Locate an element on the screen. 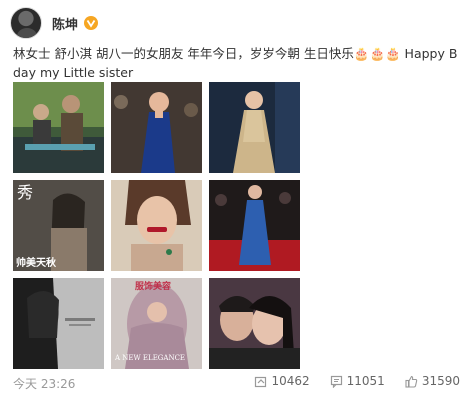 The image size is (472, 405). repost-icon is located at coordinates (261, 381).